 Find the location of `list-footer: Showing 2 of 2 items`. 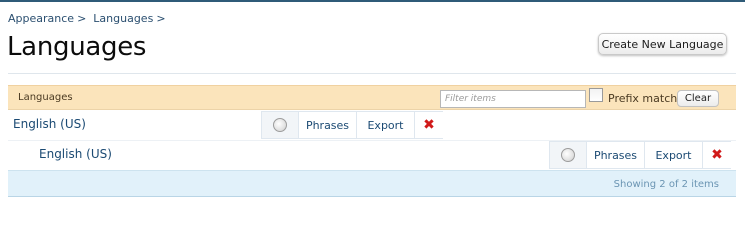

list-footer: Showing 2 of 2 items is located at coordinates (372, 183).